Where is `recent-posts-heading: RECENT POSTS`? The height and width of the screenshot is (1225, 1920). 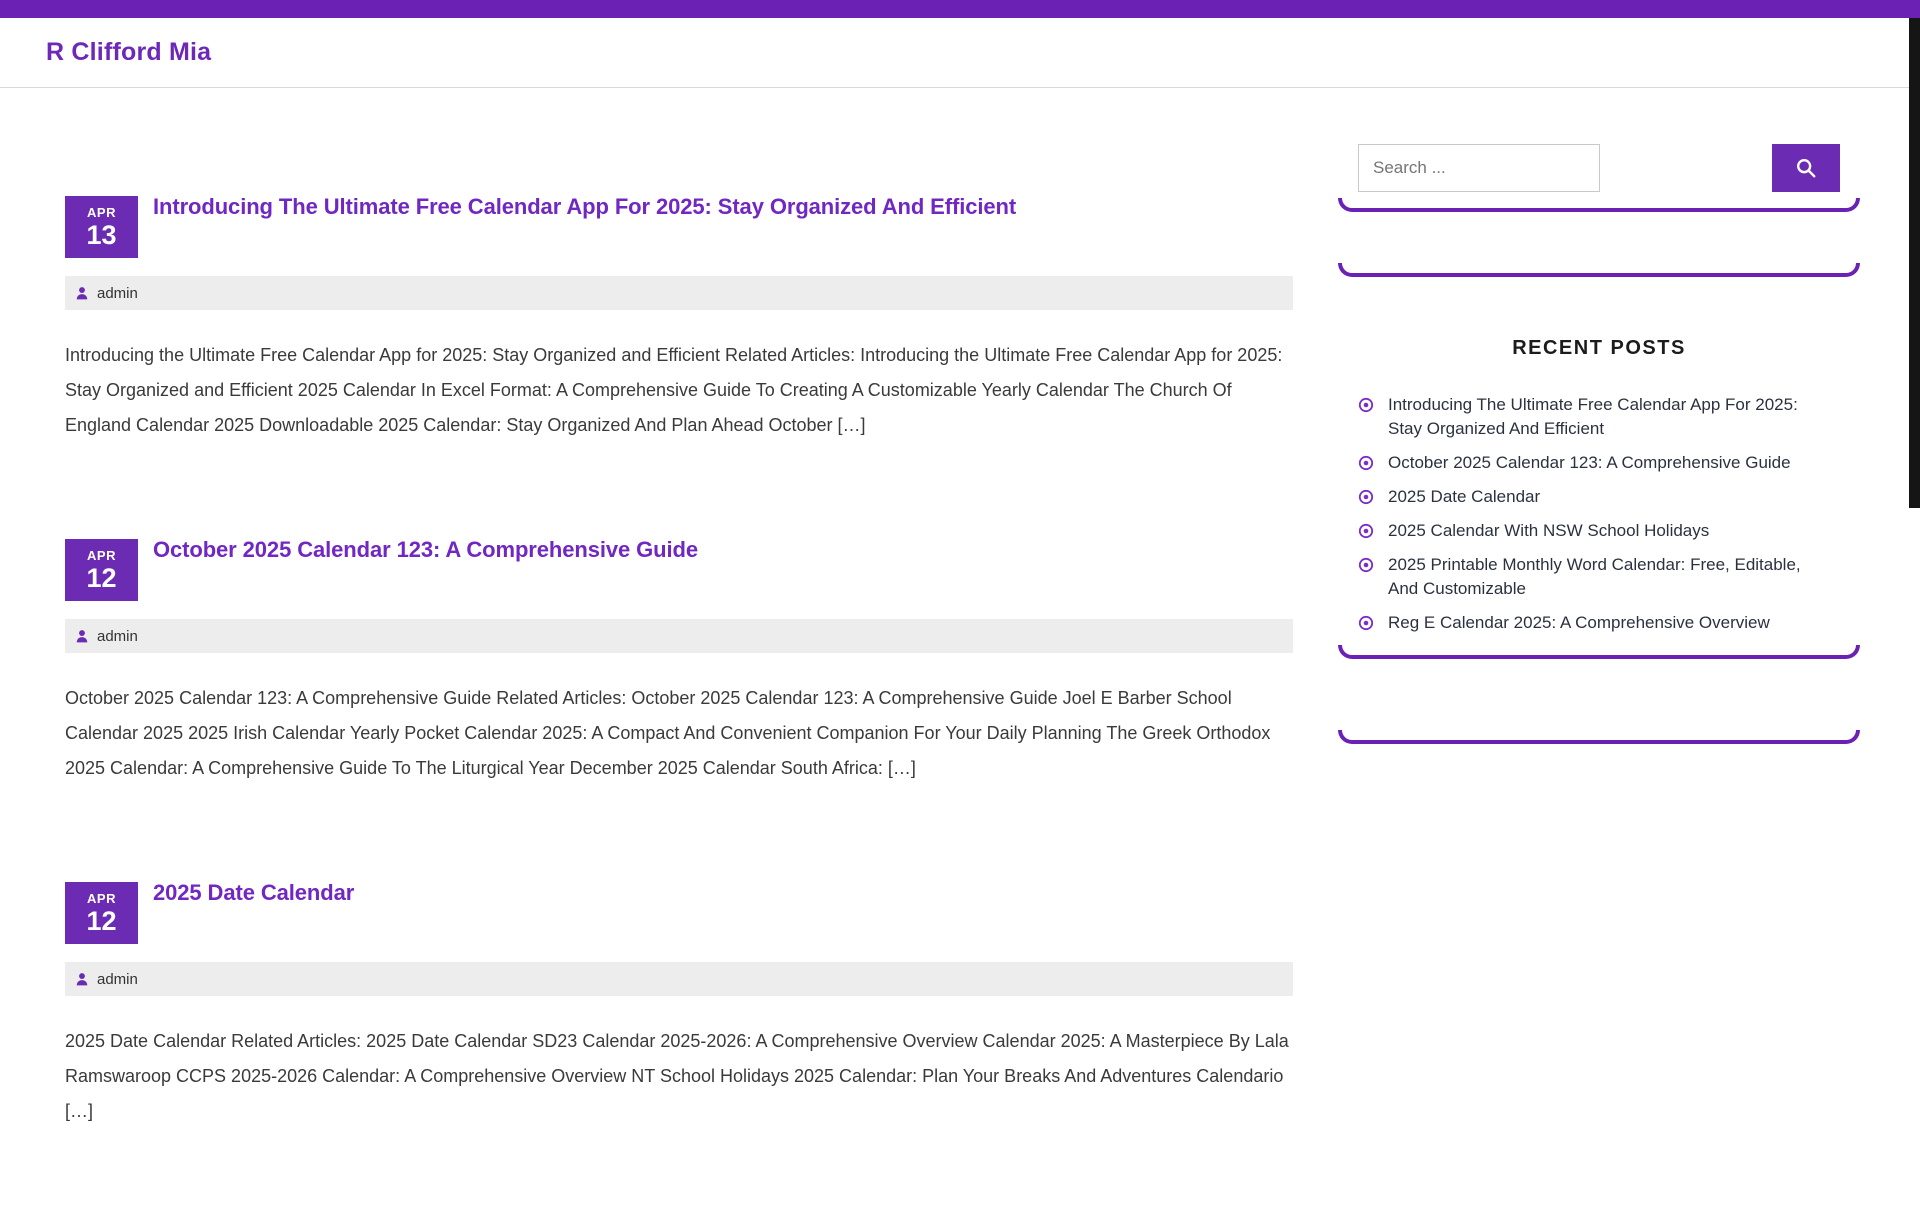 recent-posts-heading: RECENT POSTS is located at coordinates (1599, 348).